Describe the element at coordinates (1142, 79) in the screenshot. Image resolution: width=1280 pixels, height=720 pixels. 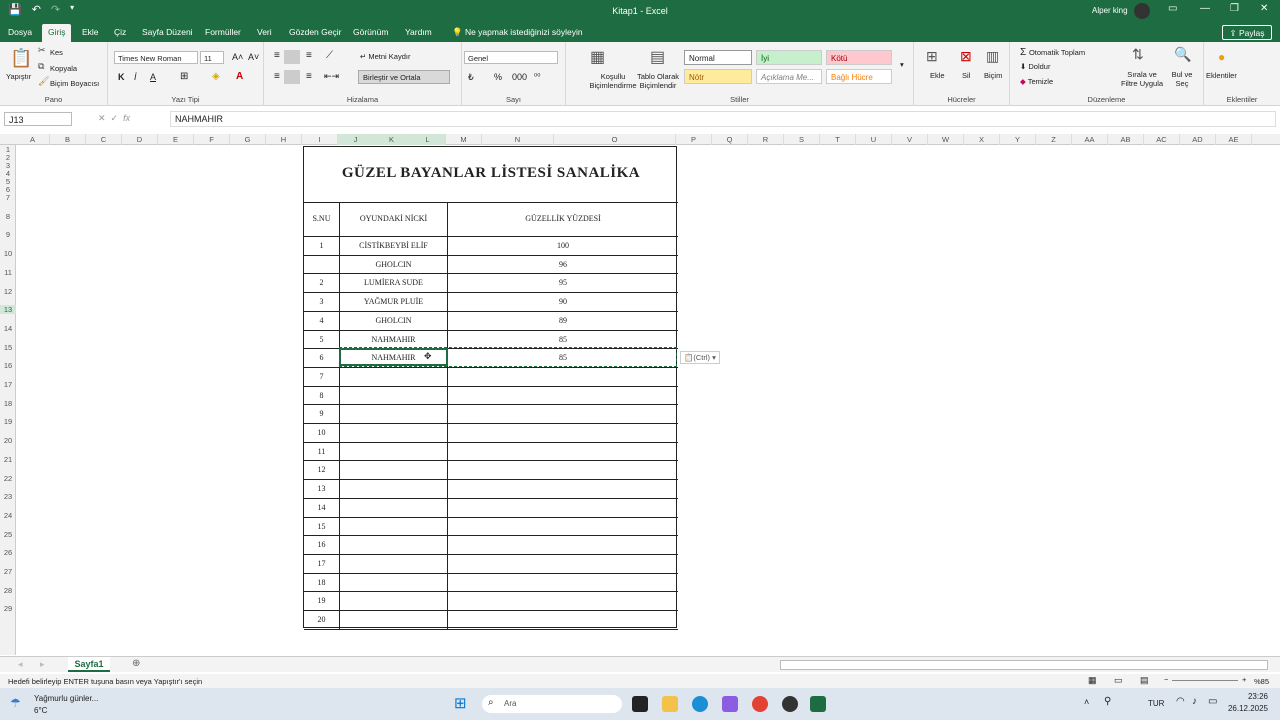
I see `sort-filter-button: Sırala ve Filtre Uygula` at that location.